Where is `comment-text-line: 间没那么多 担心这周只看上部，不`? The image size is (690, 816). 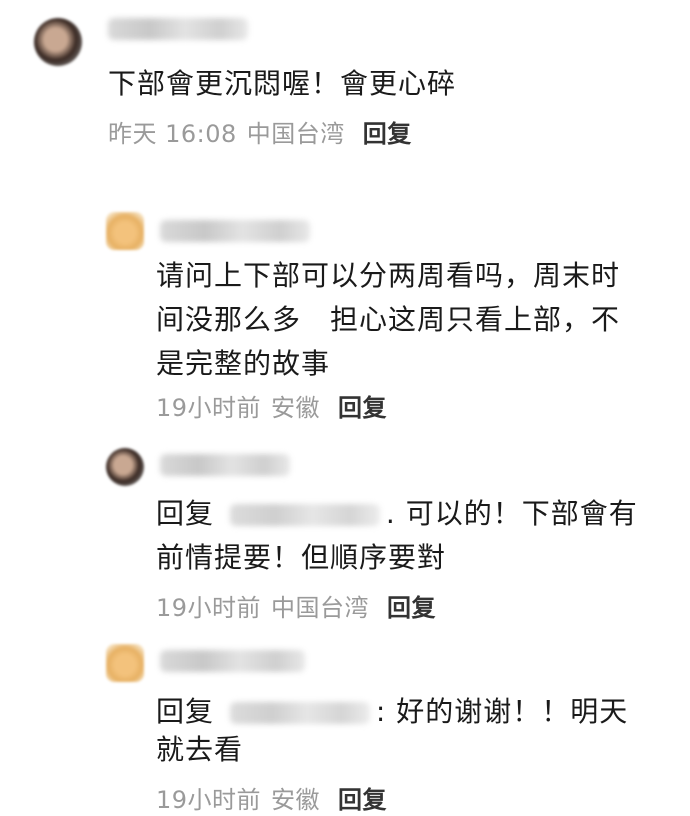 comment-text-line: 间没那么多 担心这周只看上部，不 is located at coordinates (388, 319).